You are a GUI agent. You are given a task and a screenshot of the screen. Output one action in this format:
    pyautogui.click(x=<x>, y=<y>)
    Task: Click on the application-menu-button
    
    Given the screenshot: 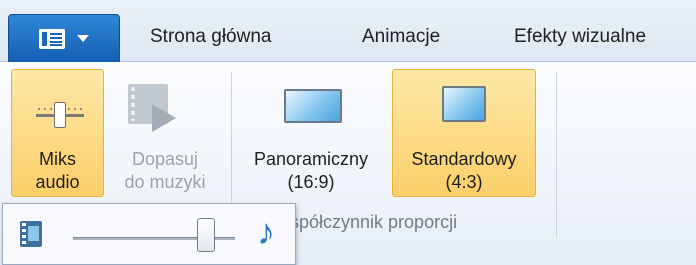 What is the action you would take?
    pyautogui.click(x=64, y=38)
    